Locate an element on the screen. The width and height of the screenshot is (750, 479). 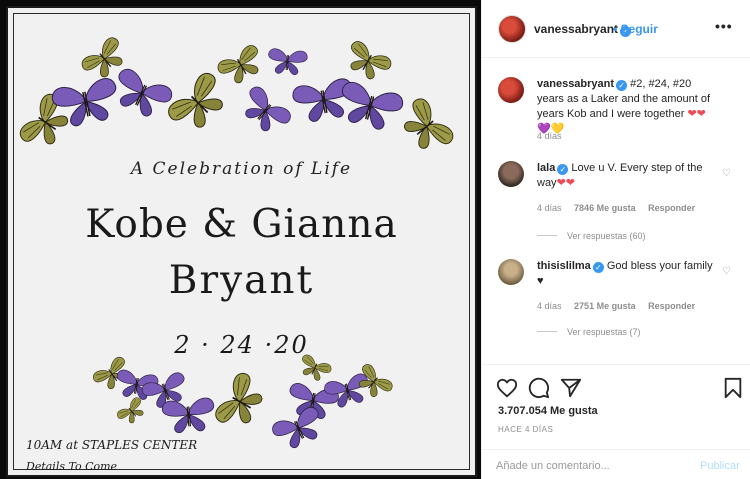
heart-icon is located at coordinates (507, 388).